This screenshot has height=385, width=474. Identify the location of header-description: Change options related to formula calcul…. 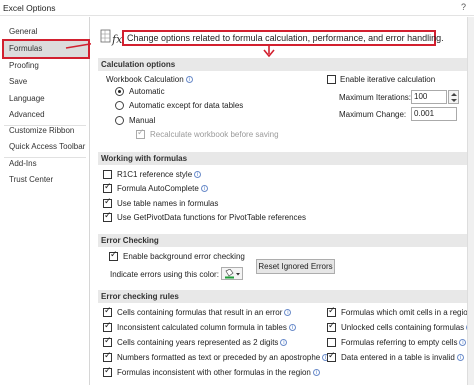
(285, 38).